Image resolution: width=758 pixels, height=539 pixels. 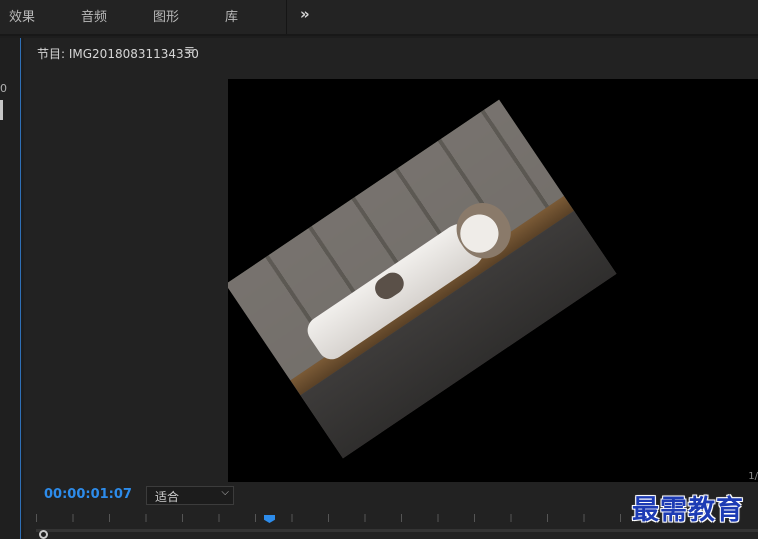 What do you see at coordinates (688, 510) in the screenshot?
I see `watermark-logo: 最需教育` at bounding box center [688, 510].